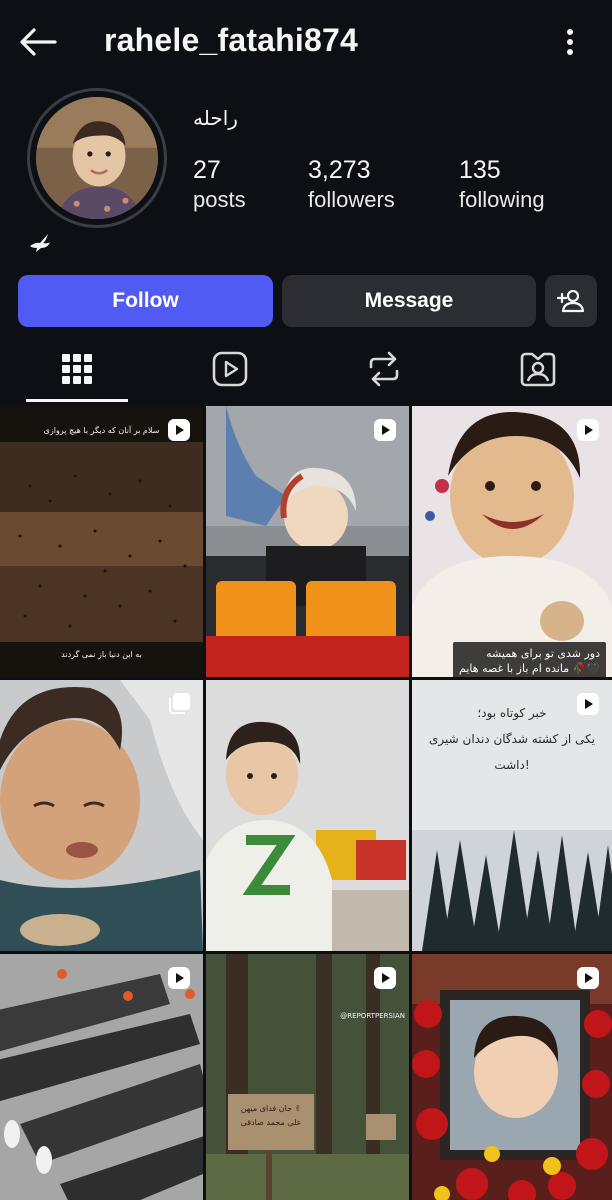 The width and height of the screenshot is (612, 1200). I want to click on post-watermark: @REPORTPERSIAN, so click(372, 1016).